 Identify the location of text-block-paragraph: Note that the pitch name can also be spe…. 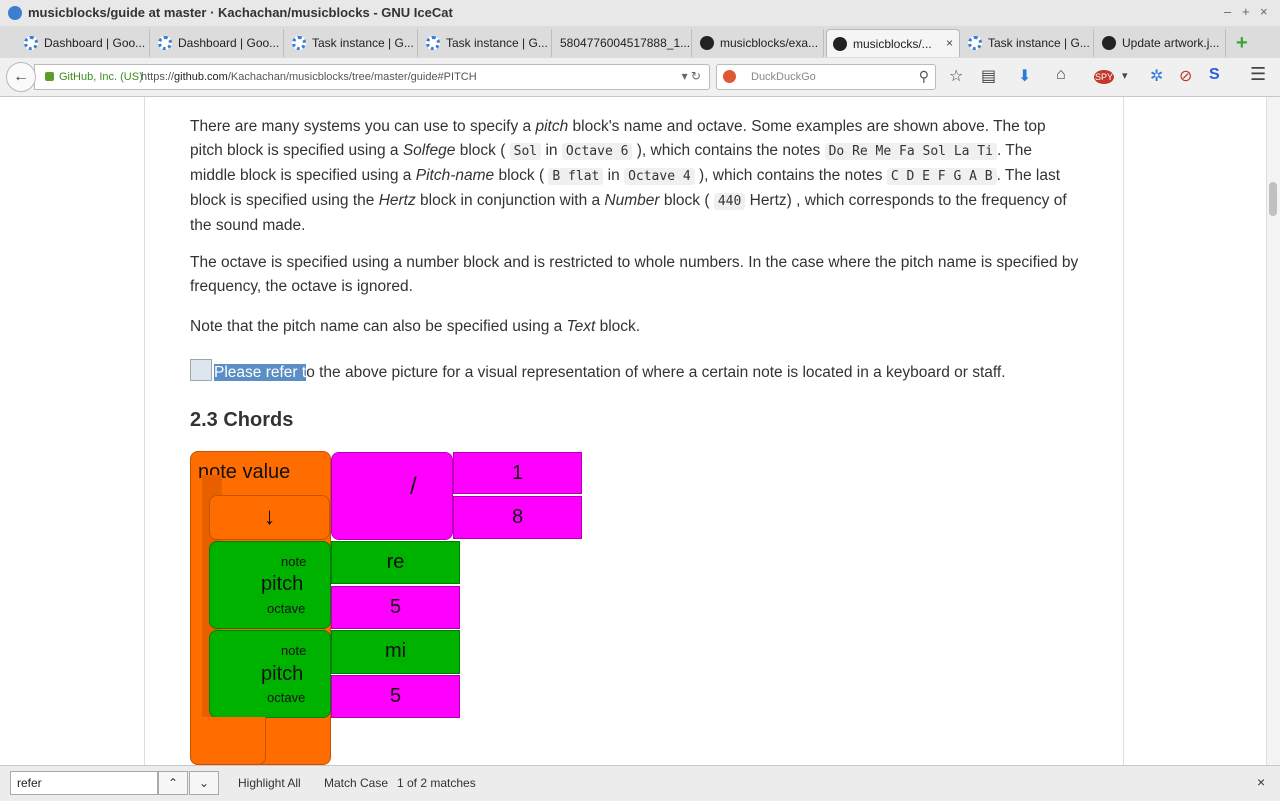
(635, 327).